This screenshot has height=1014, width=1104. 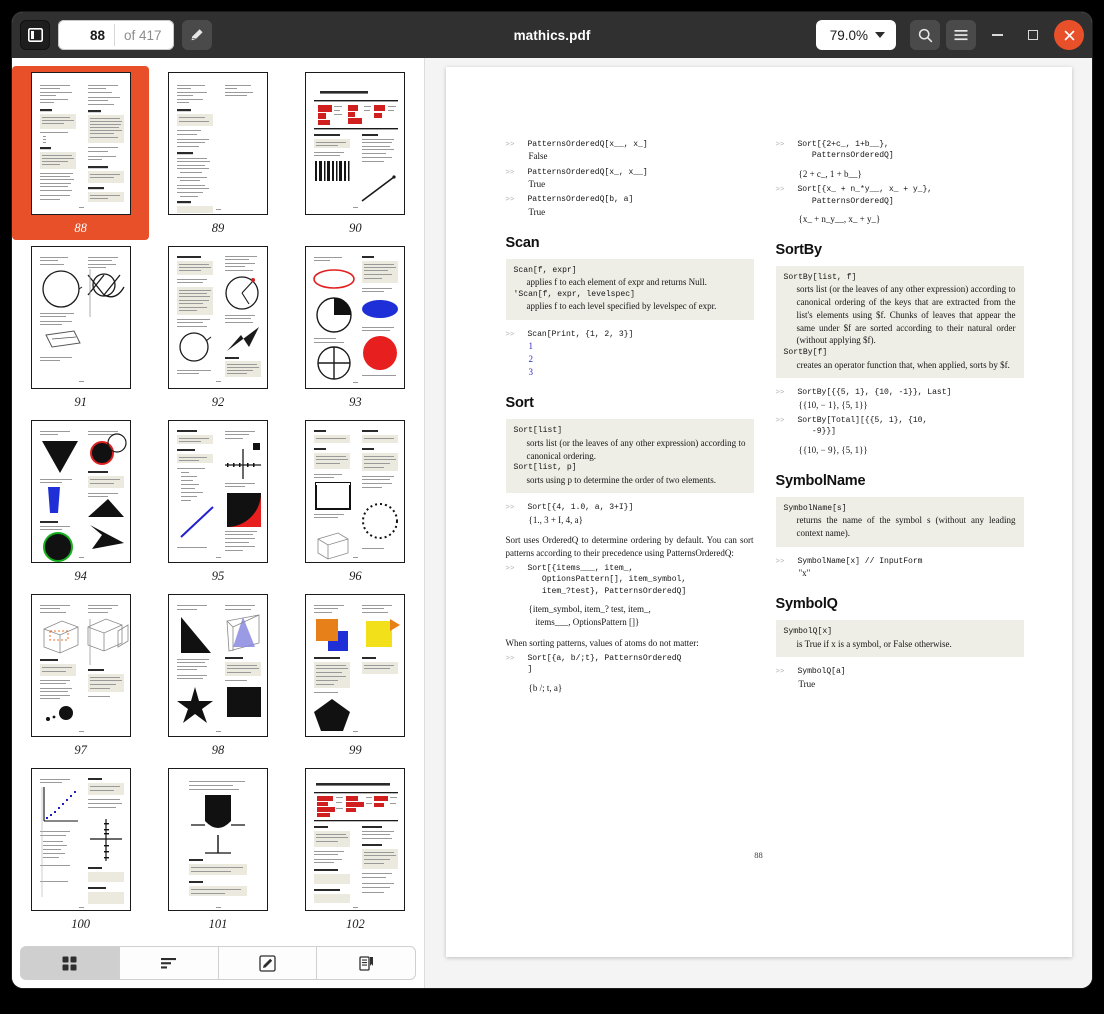 I want to click on definition-signature: SymbolName[s], so click(x=815, y=508).